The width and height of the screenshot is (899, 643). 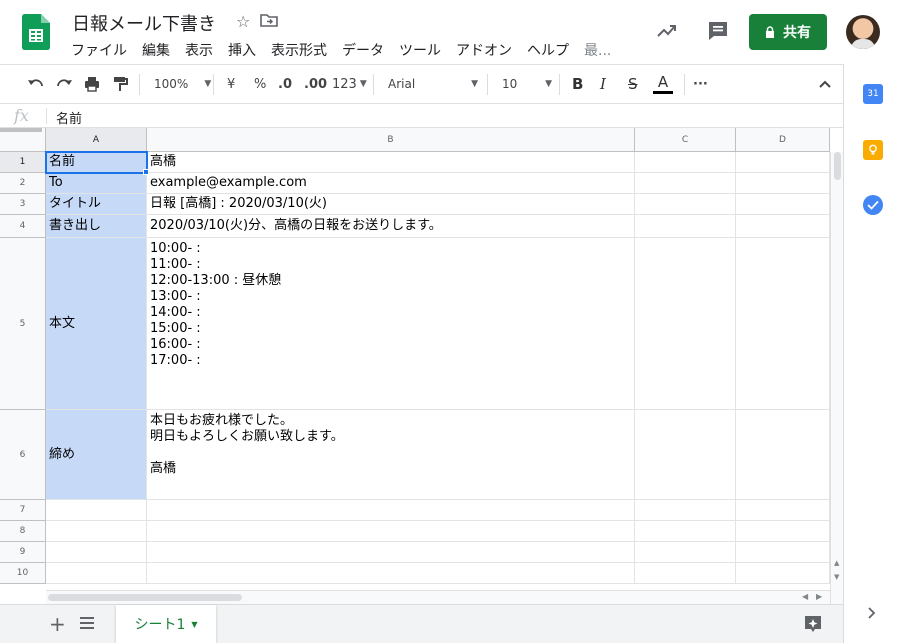 What do you see at coordinates (23, 531) in the screenshot?
I see `row-header: 8` at bounding box center [23, 531].